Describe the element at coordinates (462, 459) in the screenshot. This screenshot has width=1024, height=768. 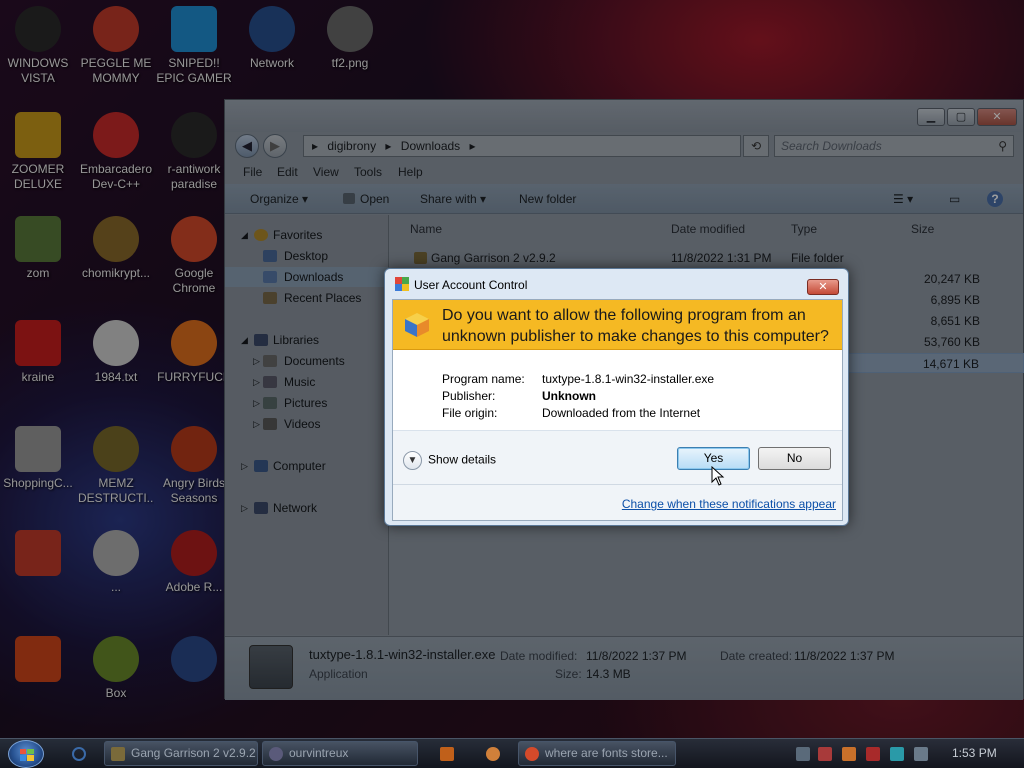
I see `show-details-label: Show details` at that location.